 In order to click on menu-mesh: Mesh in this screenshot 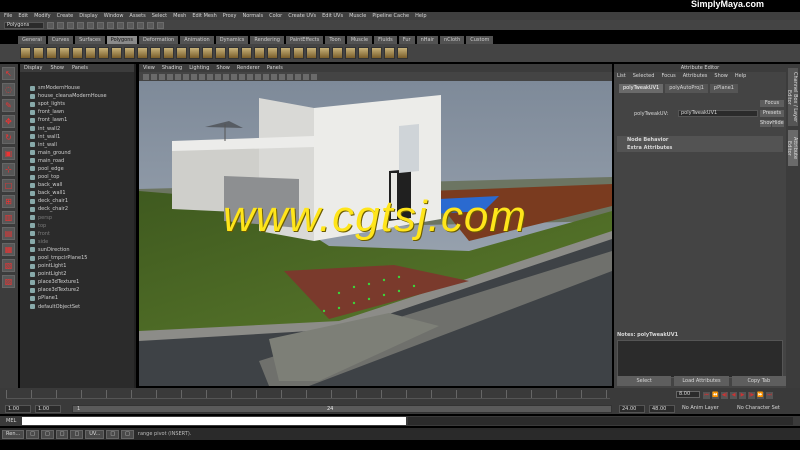, I will do `click(179, 16)`.